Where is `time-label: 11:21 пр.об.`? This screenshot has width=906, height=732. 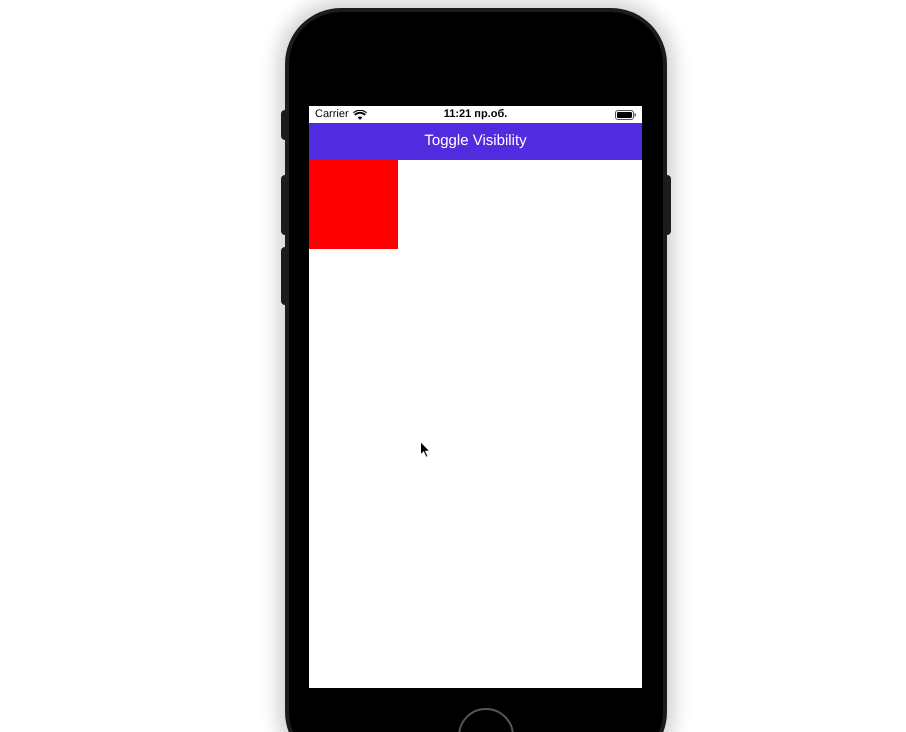 time-label: 11:21 пр.об. is located at coordinates (476, 114).